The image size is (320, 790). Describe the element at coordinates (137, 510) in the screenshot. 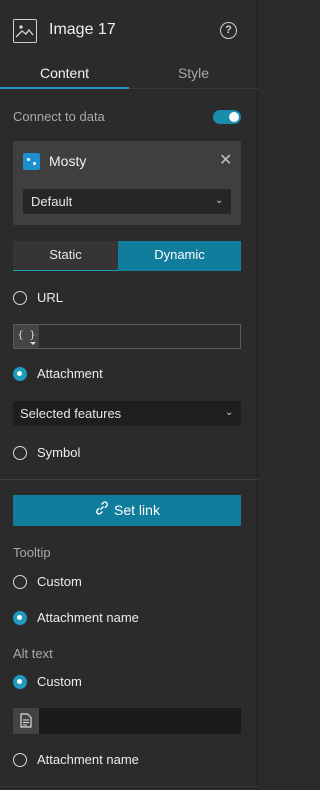

I see `set-link-label: Set link` at that location.